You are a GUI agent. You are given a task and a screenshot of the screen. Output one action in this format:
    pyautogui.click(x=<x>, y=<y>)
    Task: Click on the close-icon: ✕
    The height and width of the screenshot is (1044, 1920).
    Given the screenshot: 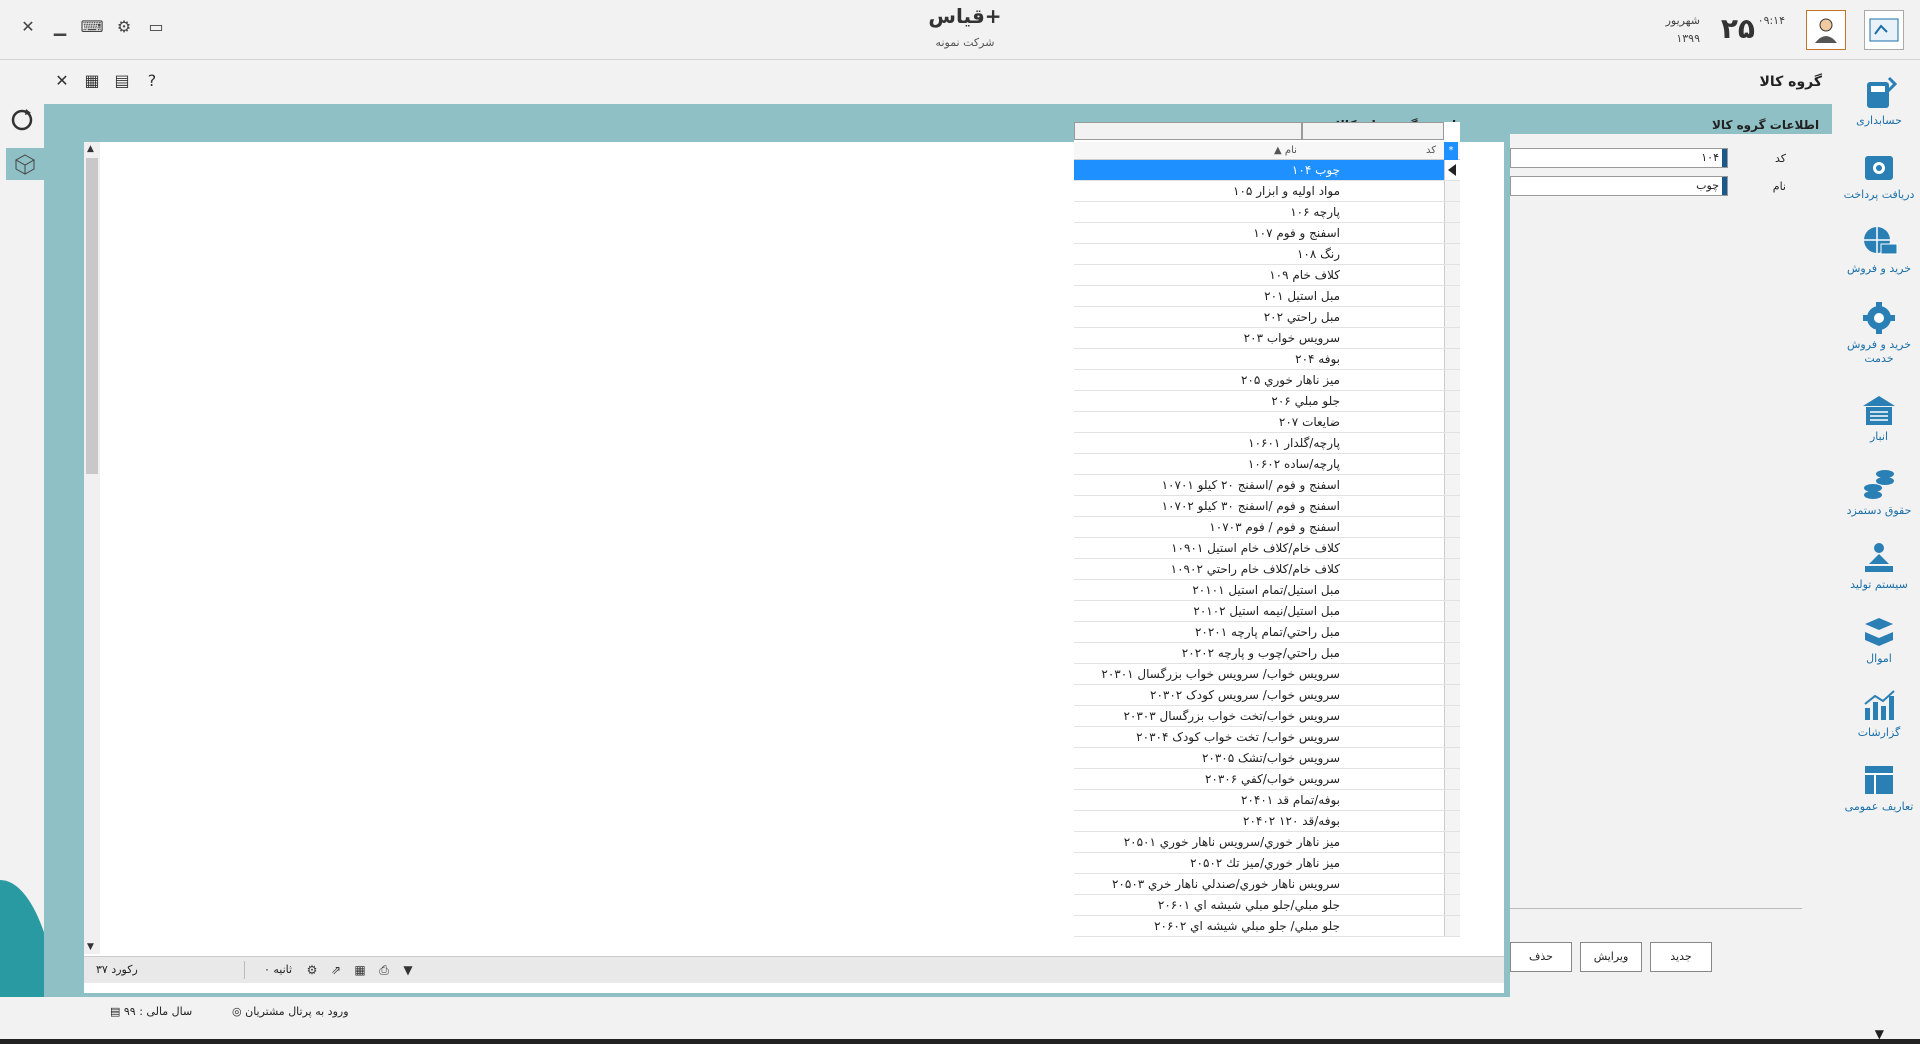 What is the action you would take?
    pyautogui.click(x=28, y=26)
    